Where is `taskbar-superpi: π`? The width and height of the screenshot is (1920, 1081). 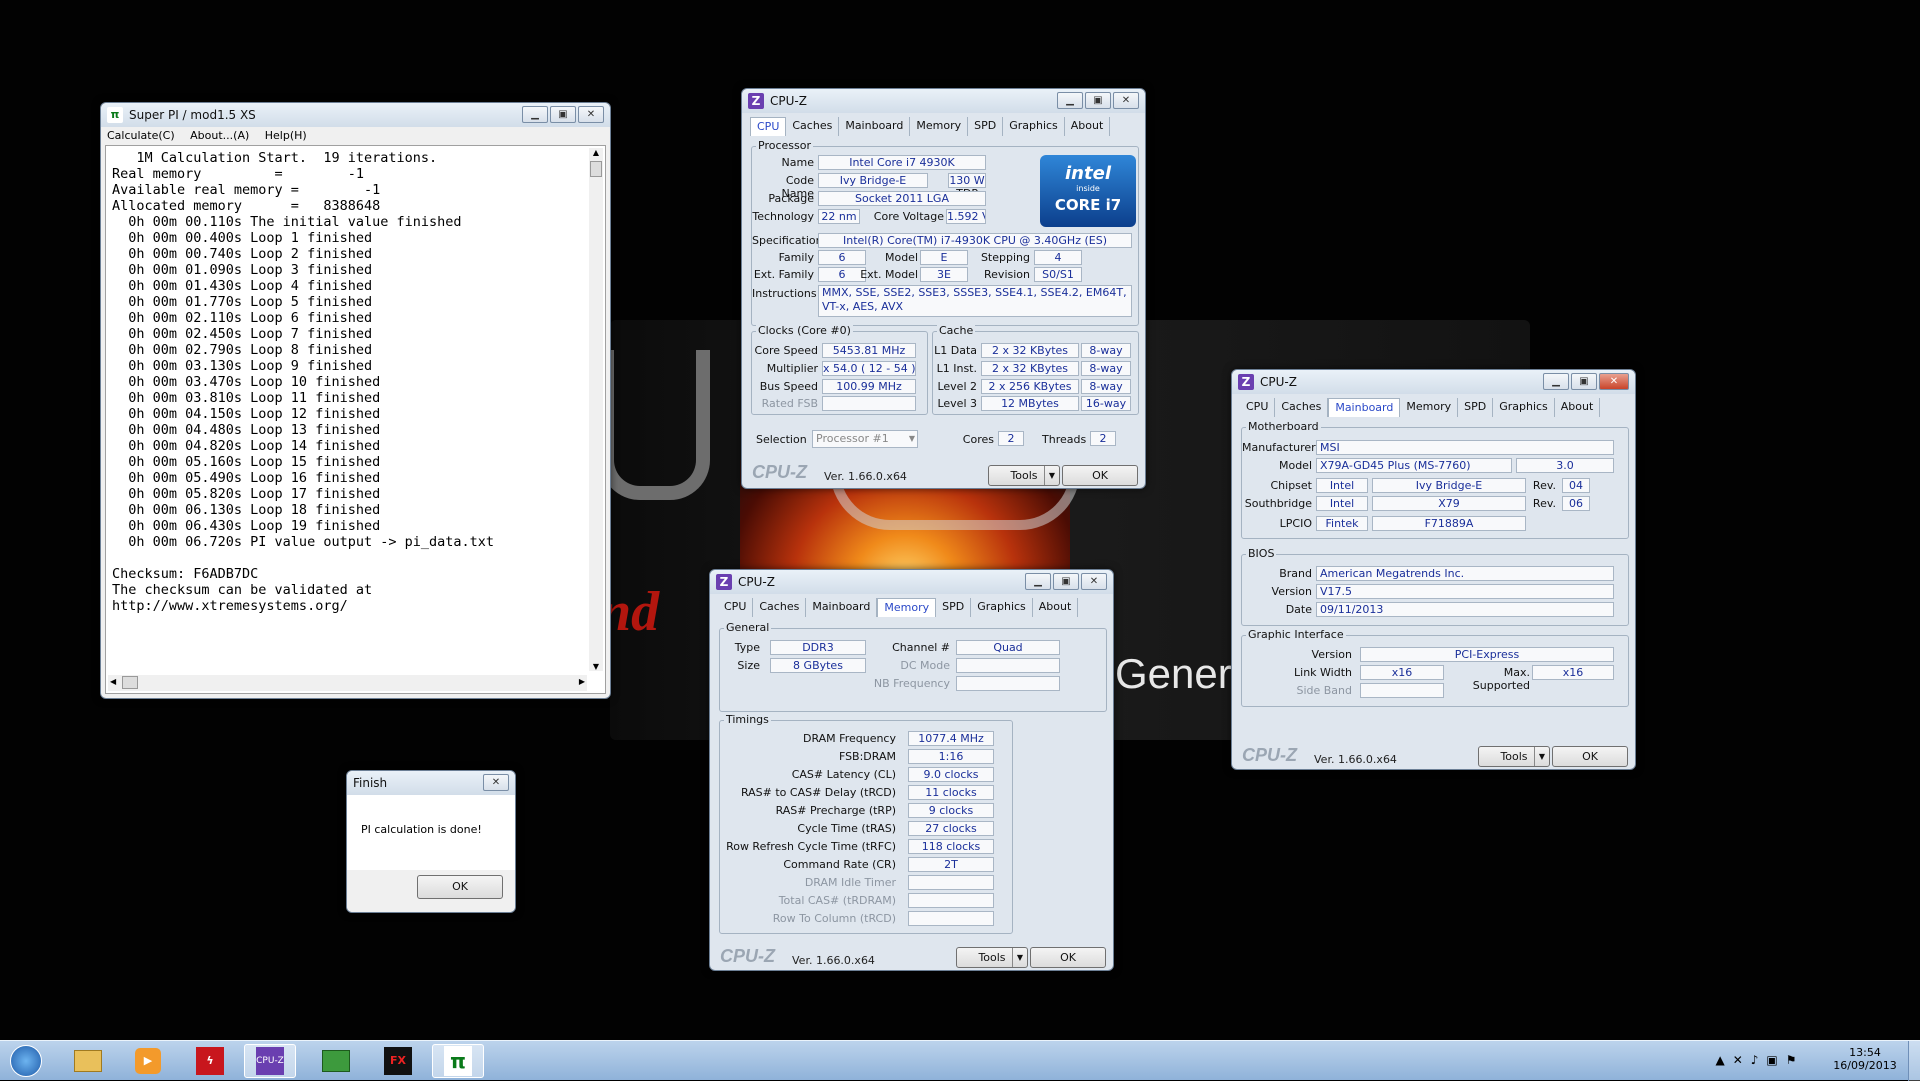 taskbar-superpi: π is located at coordinates (458, 1061).